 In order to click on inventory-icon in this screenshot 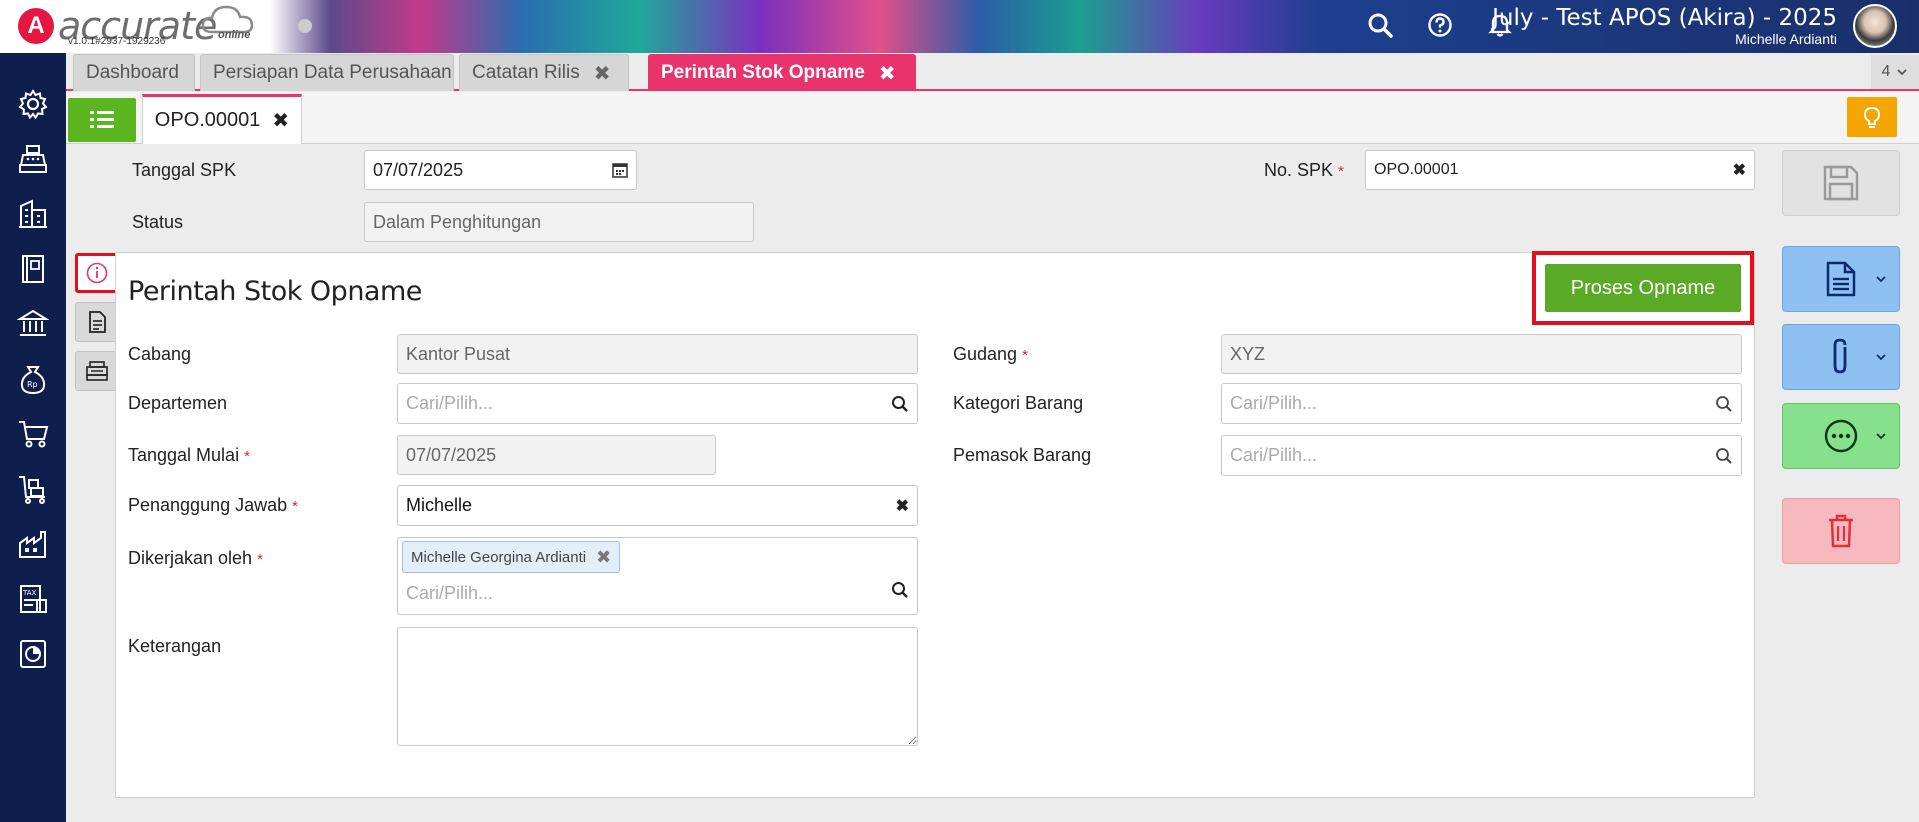, I will do `click(33, 489)`.